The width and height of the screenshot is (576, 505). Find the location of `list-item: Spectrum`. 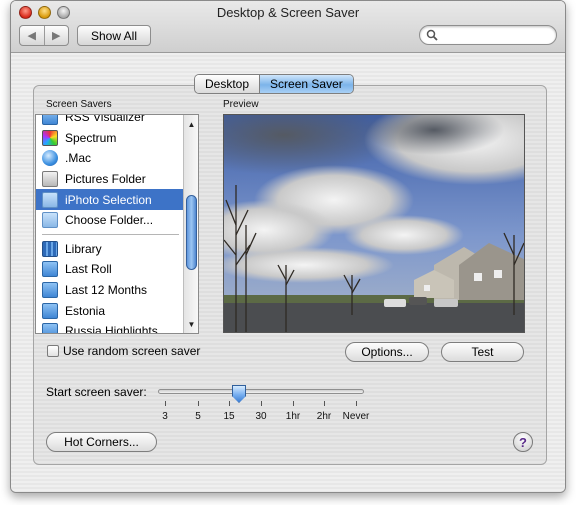

list-item: Spectrum is located at coordinates (110, 138).